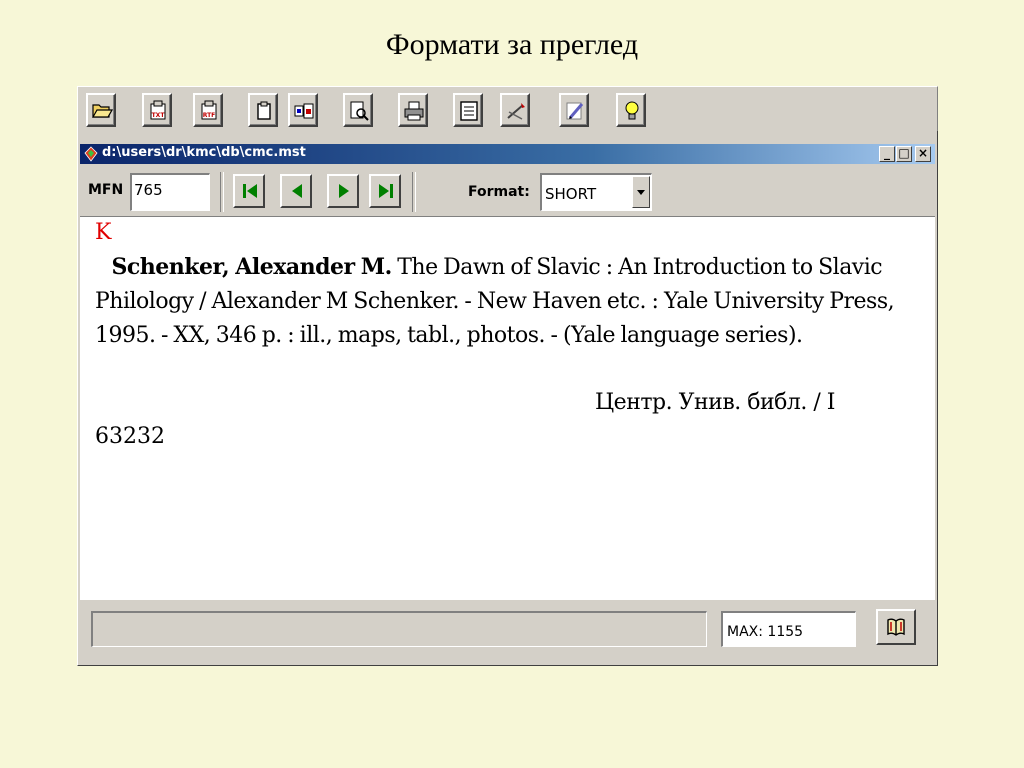 The width and height of the screenshot is (1024, 768). I want to click on export-txt-icon: TXT, so click(158, 110).